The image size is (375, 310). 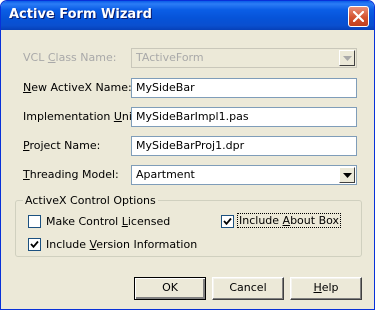 What do you see at coordinates (80, 14) in the screenshot?
I see `window-title: Active Form Wizard` at bounding box center [80, 14].